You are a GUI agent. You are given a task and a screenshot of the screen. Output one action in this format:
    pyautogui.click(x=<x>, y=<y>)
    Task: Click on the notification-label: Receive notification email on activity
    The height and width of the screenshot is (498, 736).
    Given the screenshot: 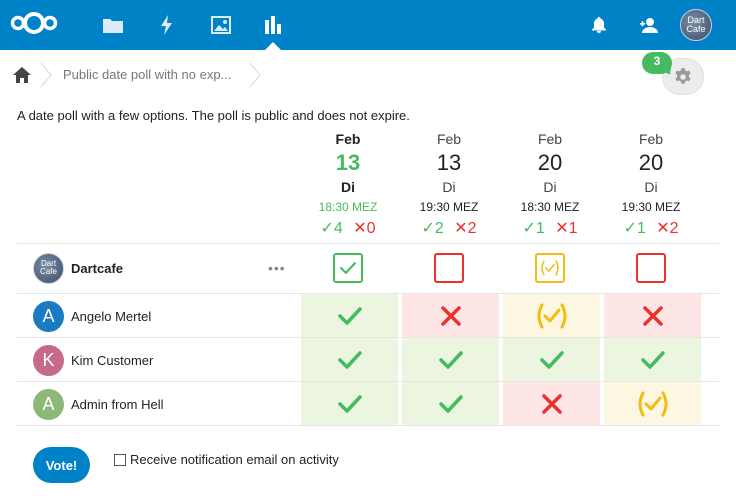 What is the action you would take?
    pyautogui.click(x=234, y=459)
    